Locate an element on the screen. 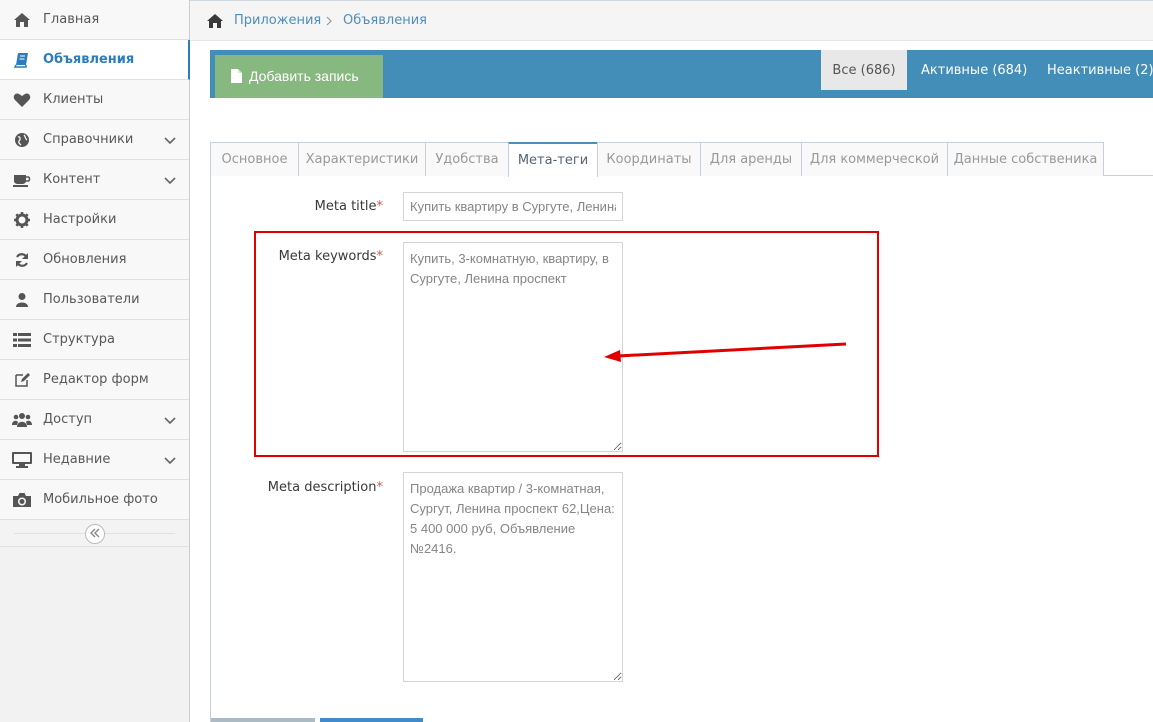  sidebar-item-label: Обновления is located at coordinates (85, 259).